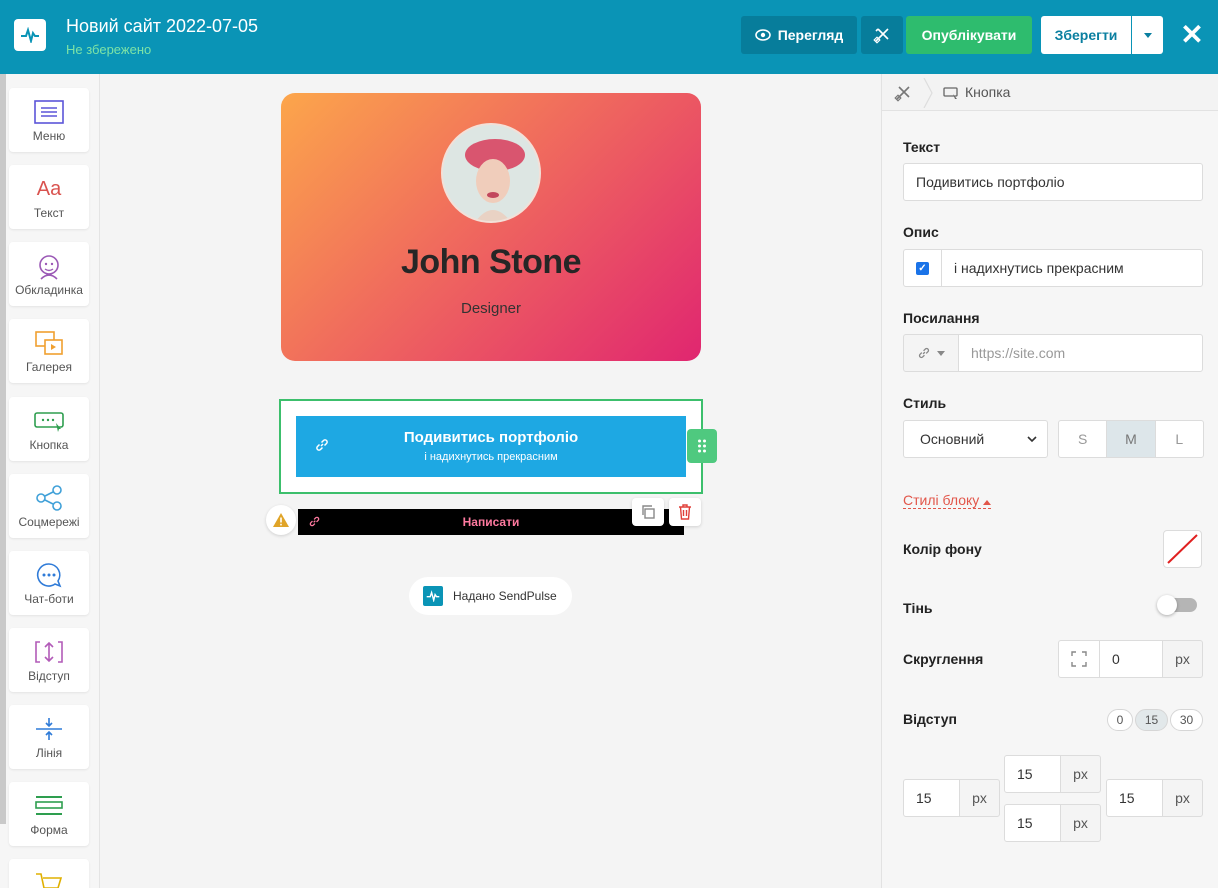 This screenshot has width=1218, height=888. I want to click on padding-bottom-unit: px, so click(1080, 823).